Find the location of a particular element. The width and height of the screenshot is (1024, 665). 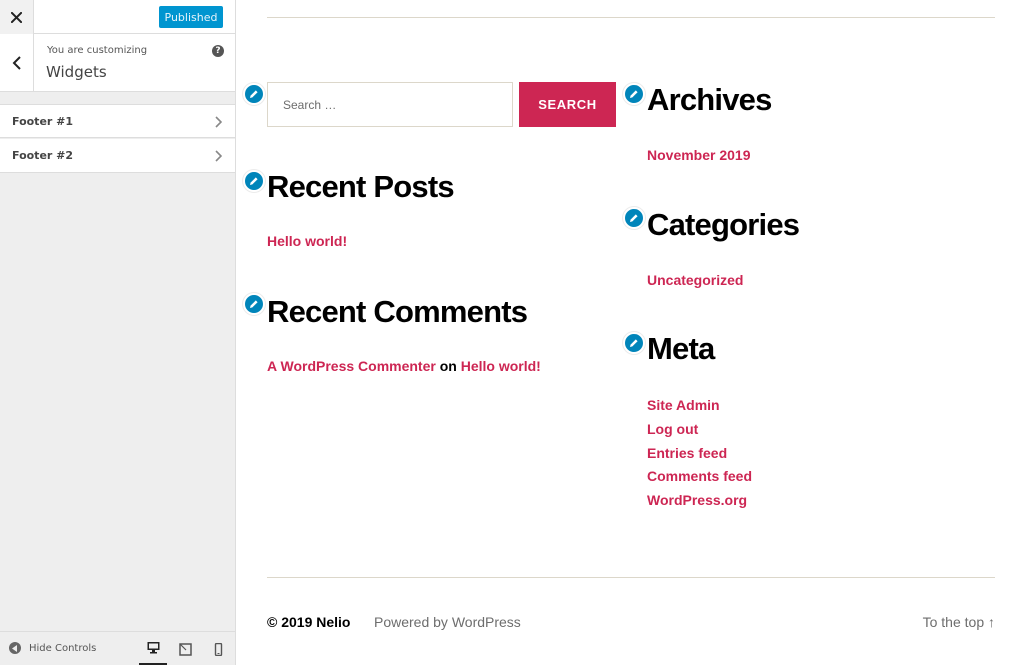

recent-comment-item: A WordPress Commenter on Hello world! is located at coordinates (404, 366).